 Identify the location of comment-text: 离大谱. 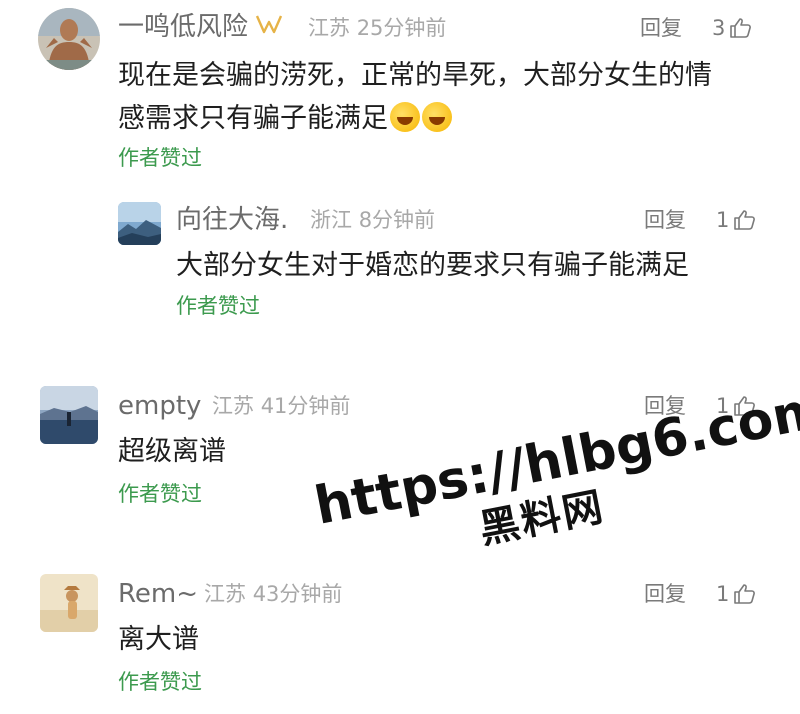
(158, 639).